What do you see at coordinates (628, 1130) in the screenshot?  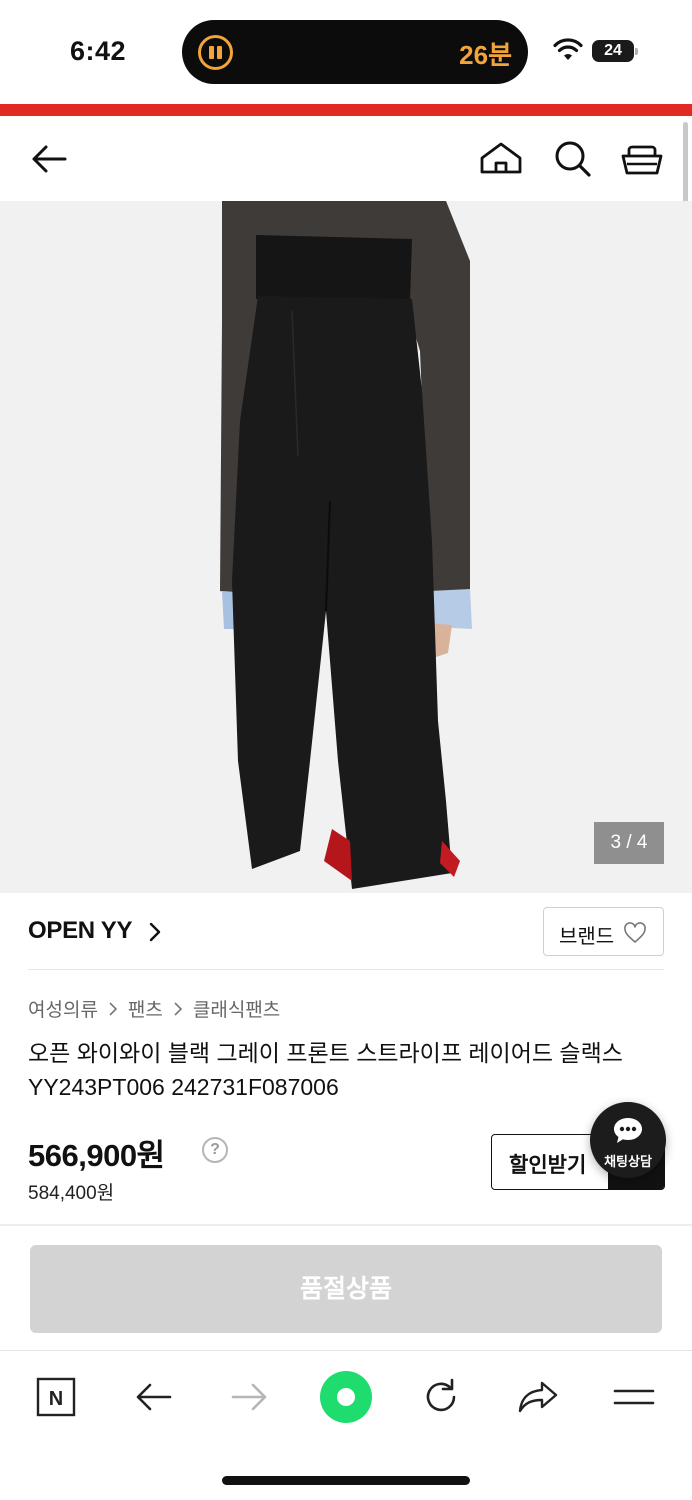 I see `chat-bubble-icon` at bounding box center [628, 1130].